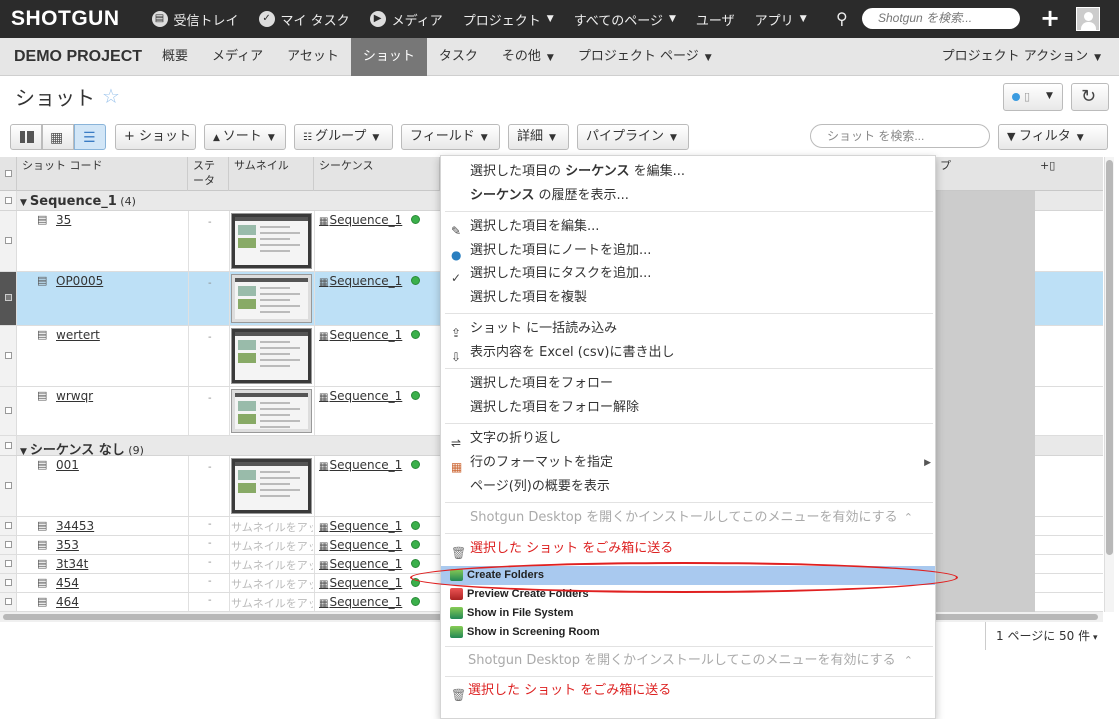 The image size is (1119, 719). I want to click on detail-button: 詳細 ▼, so click(538, 137).